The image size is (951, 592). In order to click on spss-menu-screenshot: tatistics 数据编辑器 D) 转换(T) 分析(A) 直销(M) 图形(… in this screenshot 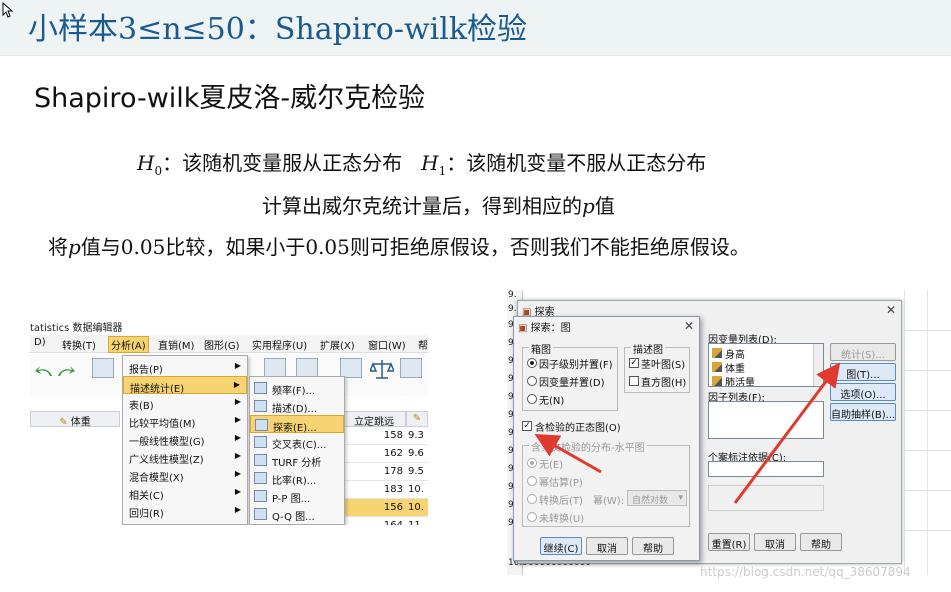, I will do `click(229, 420)`.